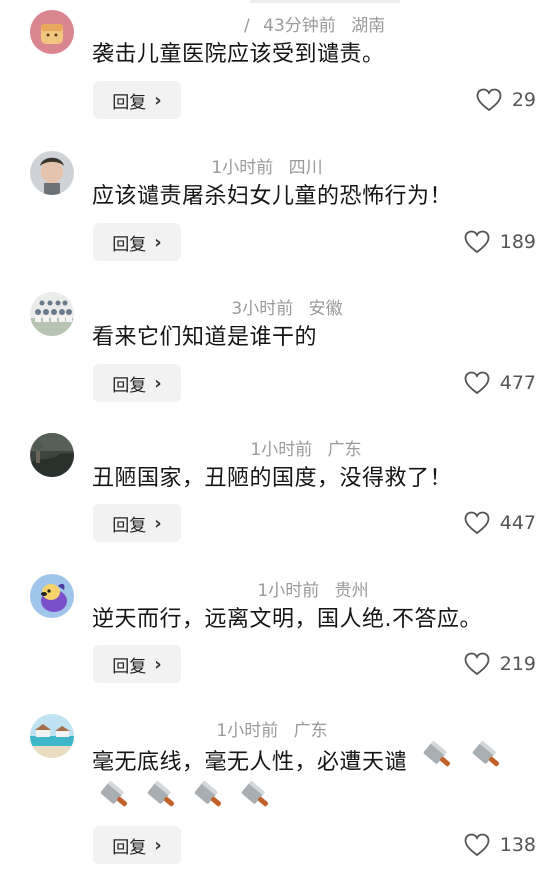  Describe the element at coordinates (523, 100) in the screenshot. I see `like-count: 29` at that location.